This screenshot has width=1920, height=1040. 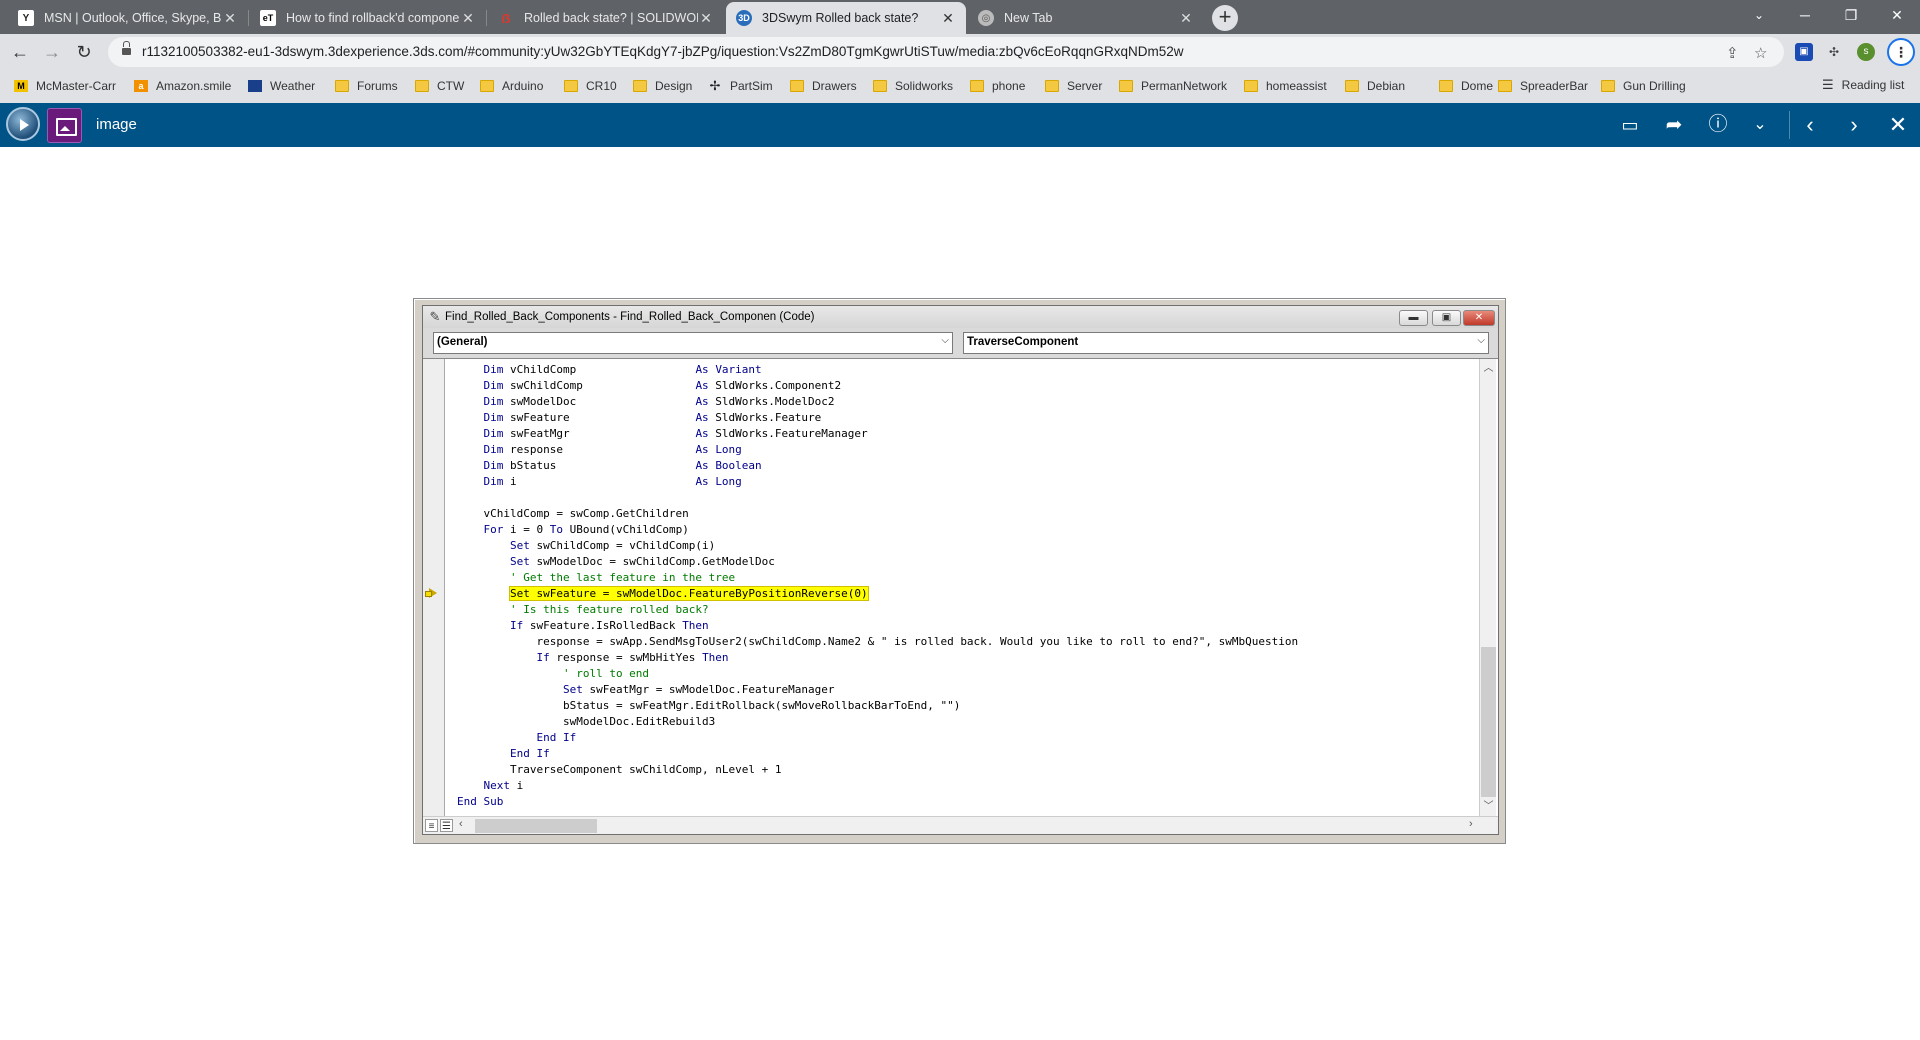 I want to click on extensions-puzzle-icon: ✣, so click(x=1834, y=52).